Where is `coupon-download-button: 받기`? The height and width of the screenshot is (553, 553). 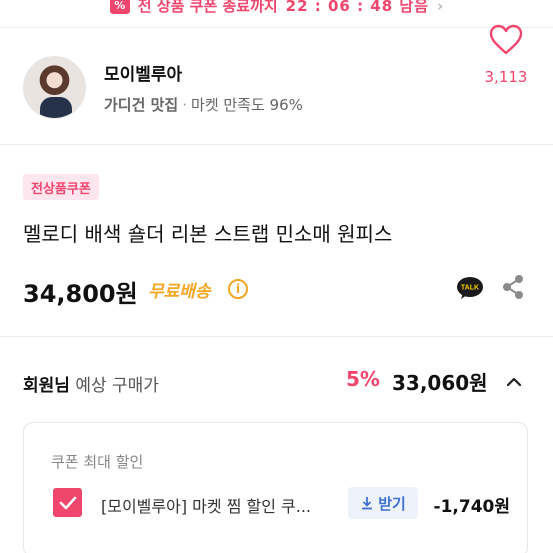
coupon-download-button: 받기 is located at coordinates (383, 503).